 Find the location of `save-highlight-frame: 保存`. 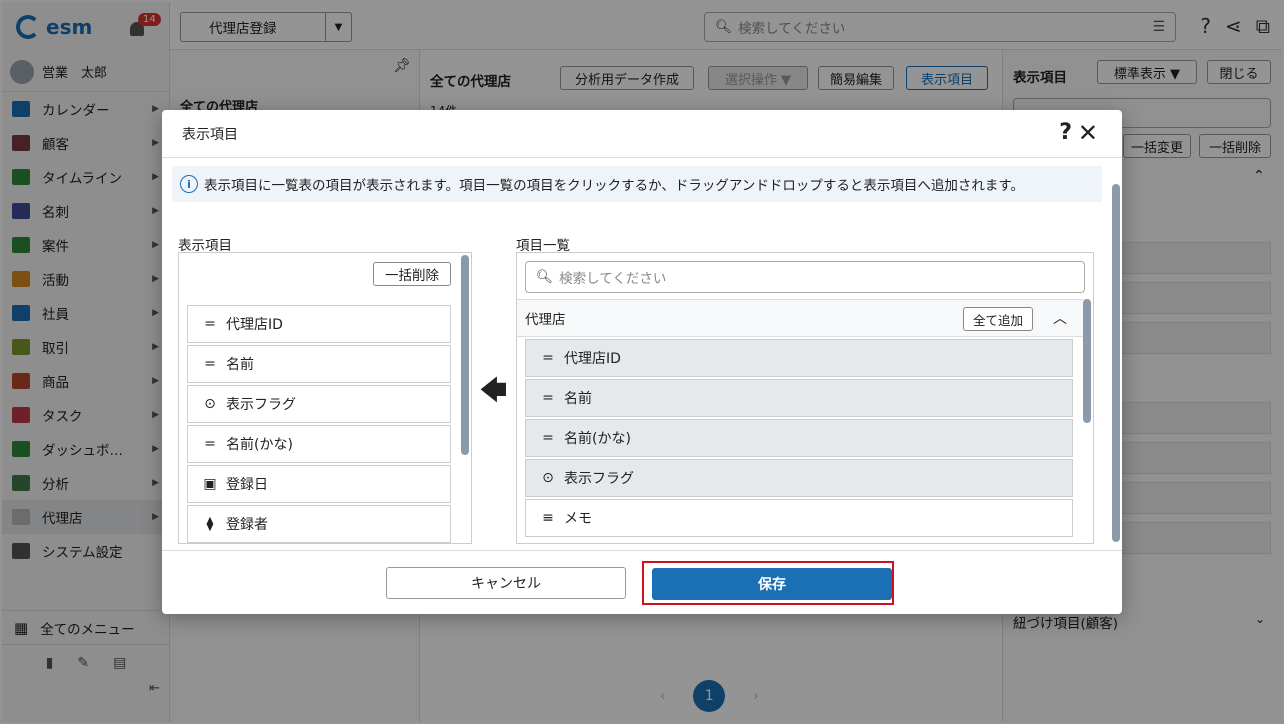

save-highlight-frame: 保存 is located at coordinates (768, 583).